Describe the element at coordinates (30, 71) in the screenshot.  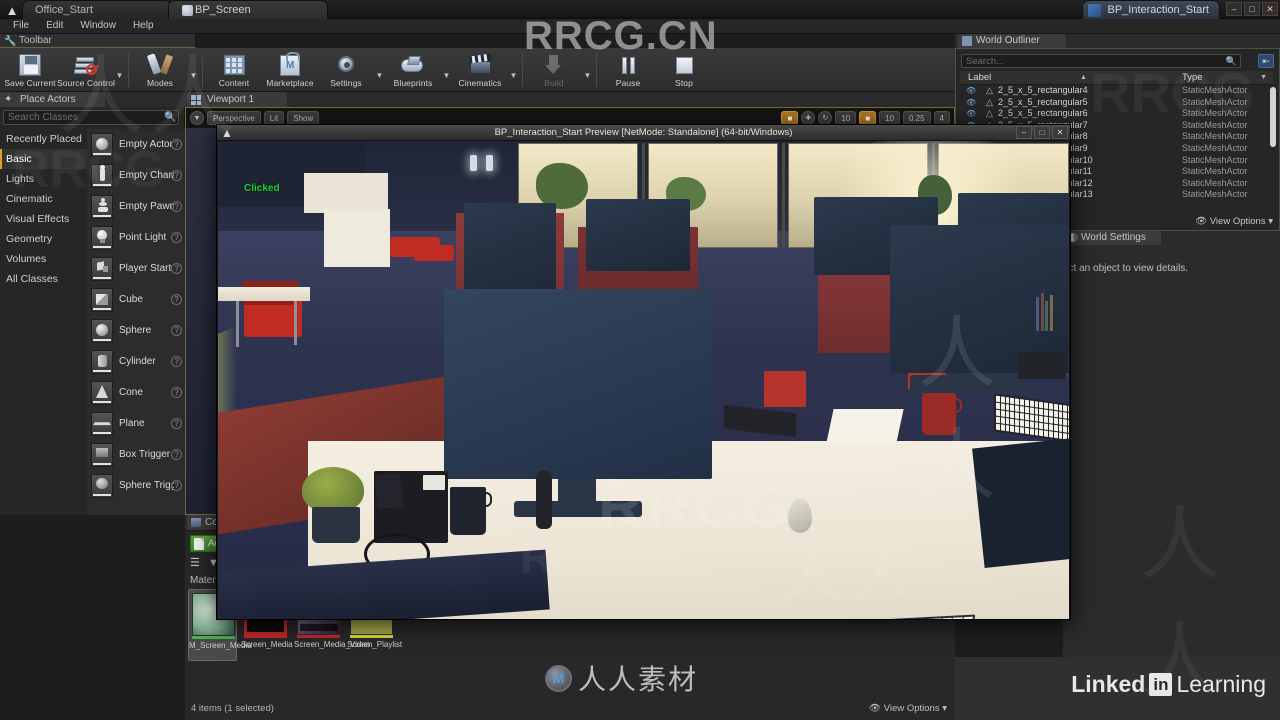
I see `save-current-button: Save Current` at that location.